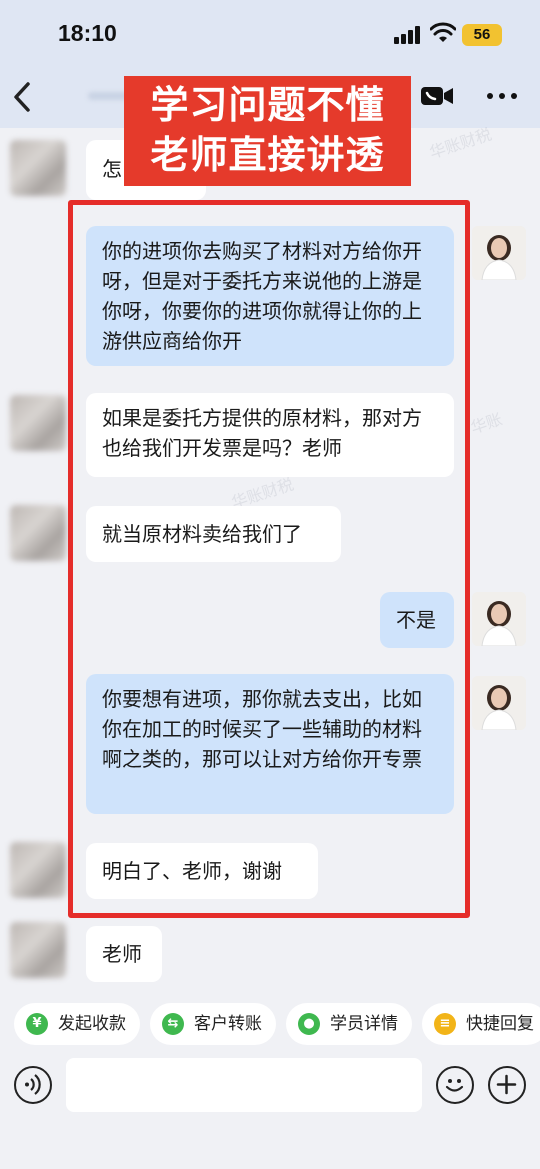 This screenshot has width=540, height=1169. I want to click on transfer-icon: ⇆, so click(173, 1024).